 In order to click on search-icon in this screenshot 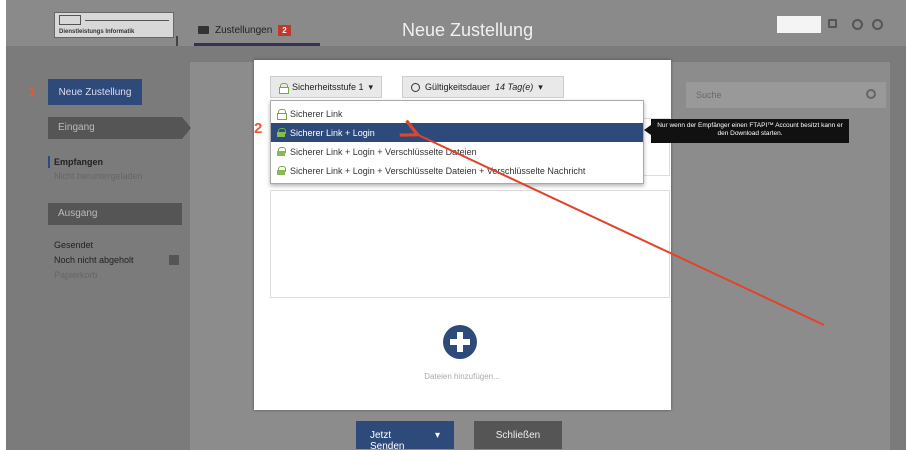, I will do `click(871, 94)`.